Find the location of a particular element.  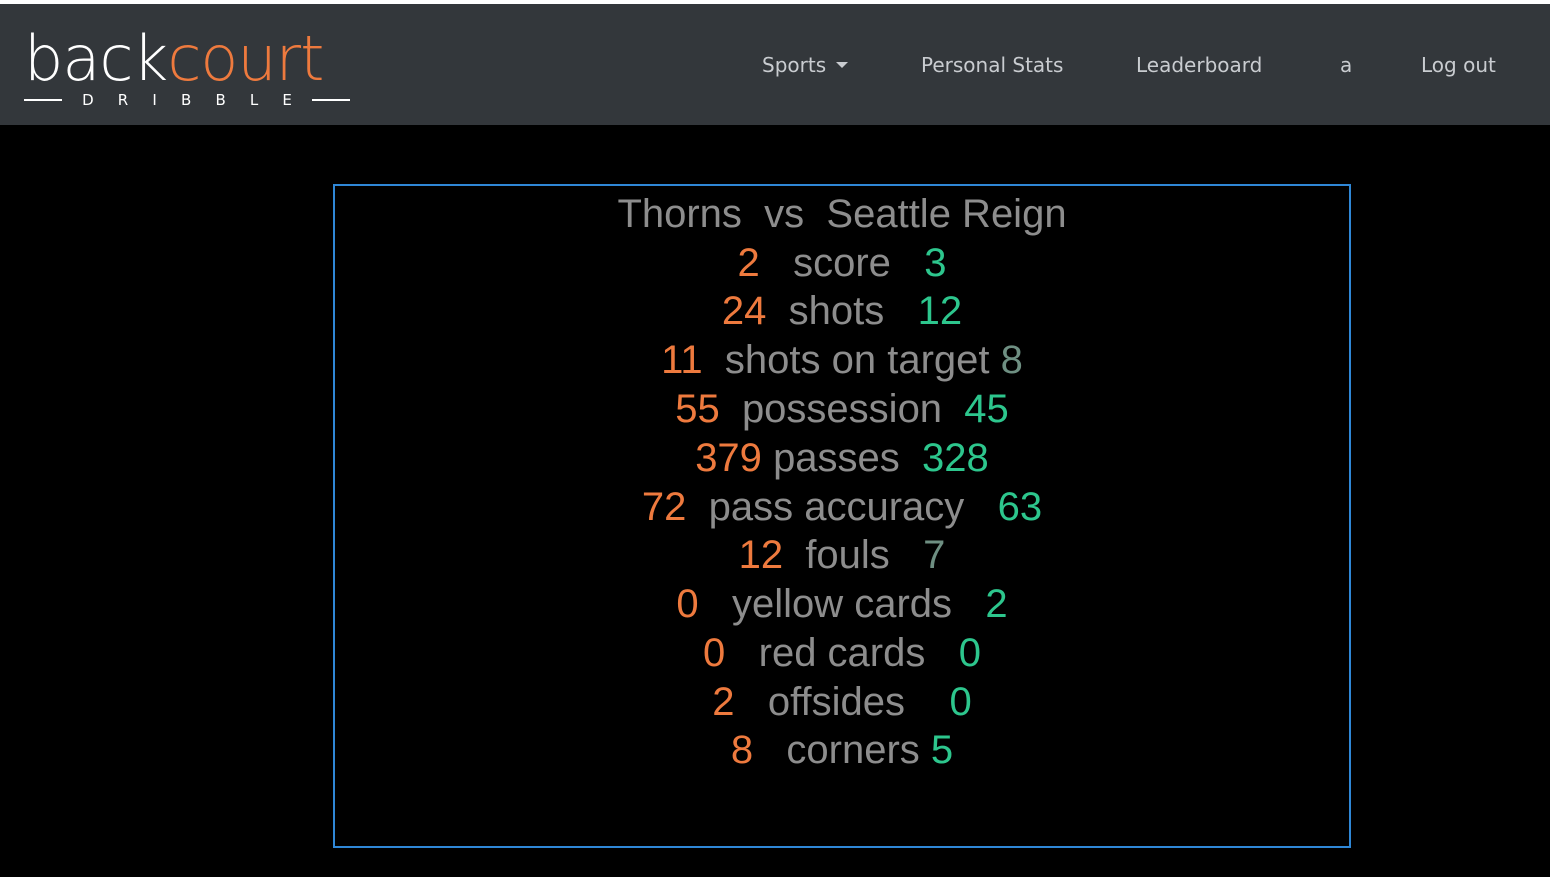

logo-letter: D is located at coordinates (88, 100).